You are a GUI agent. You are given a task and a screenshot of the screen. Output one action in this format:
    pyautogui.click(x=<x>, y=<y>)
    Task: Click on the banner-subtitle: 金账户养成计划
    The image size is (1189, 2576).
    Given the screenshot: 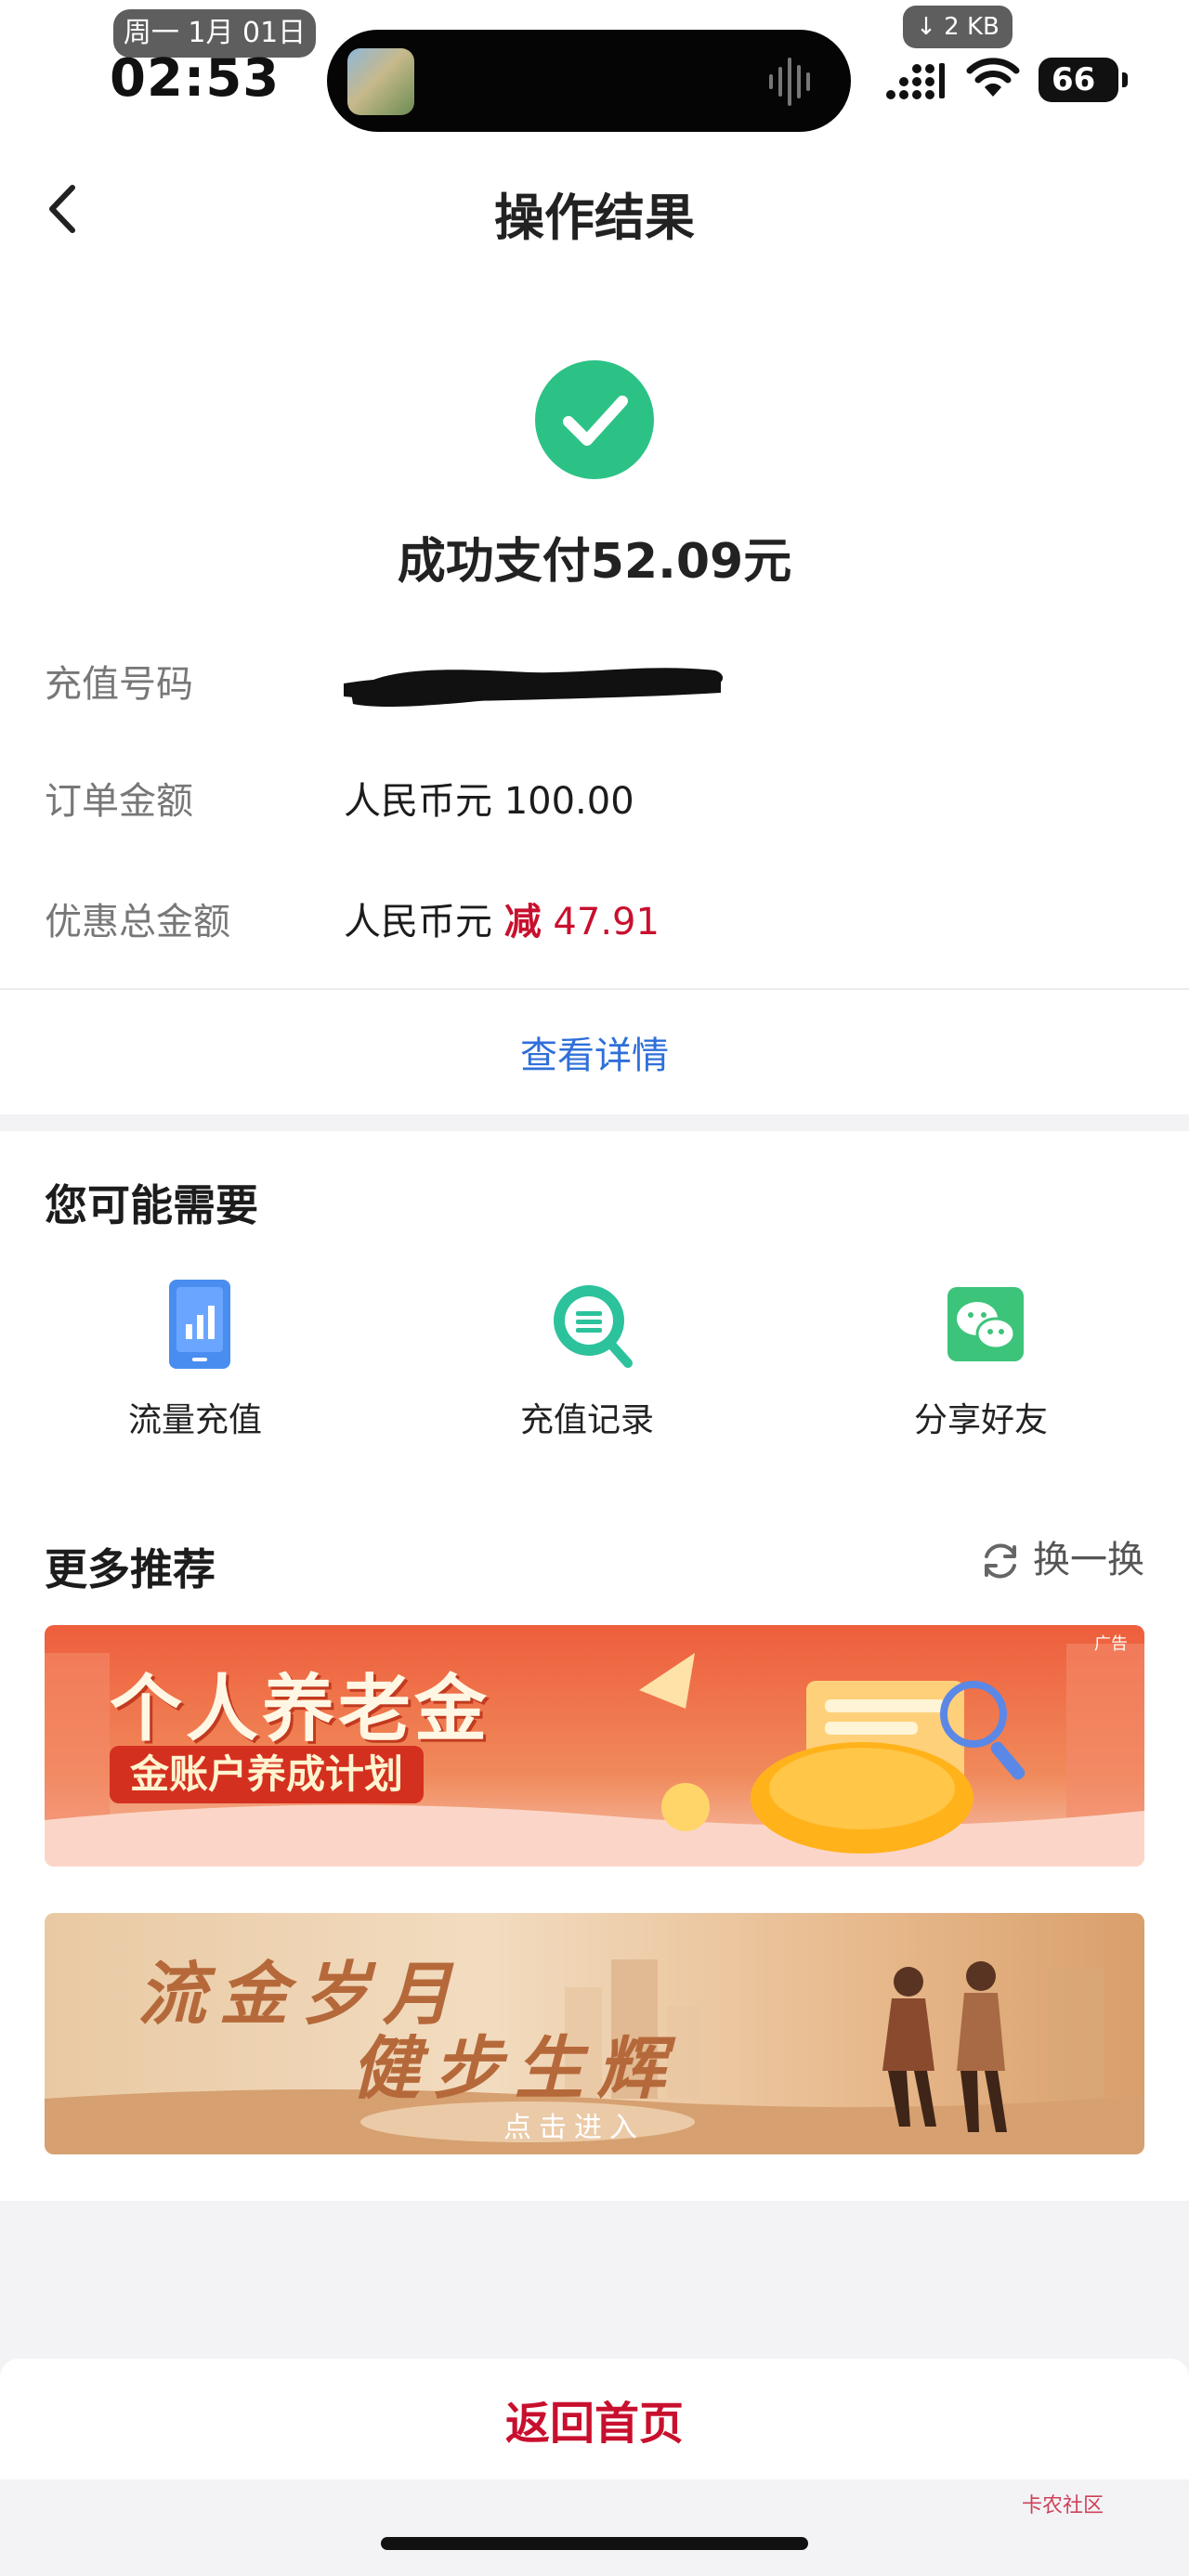 What is the action you would take?
    pyautogui.click(x=267, y=1775)
    